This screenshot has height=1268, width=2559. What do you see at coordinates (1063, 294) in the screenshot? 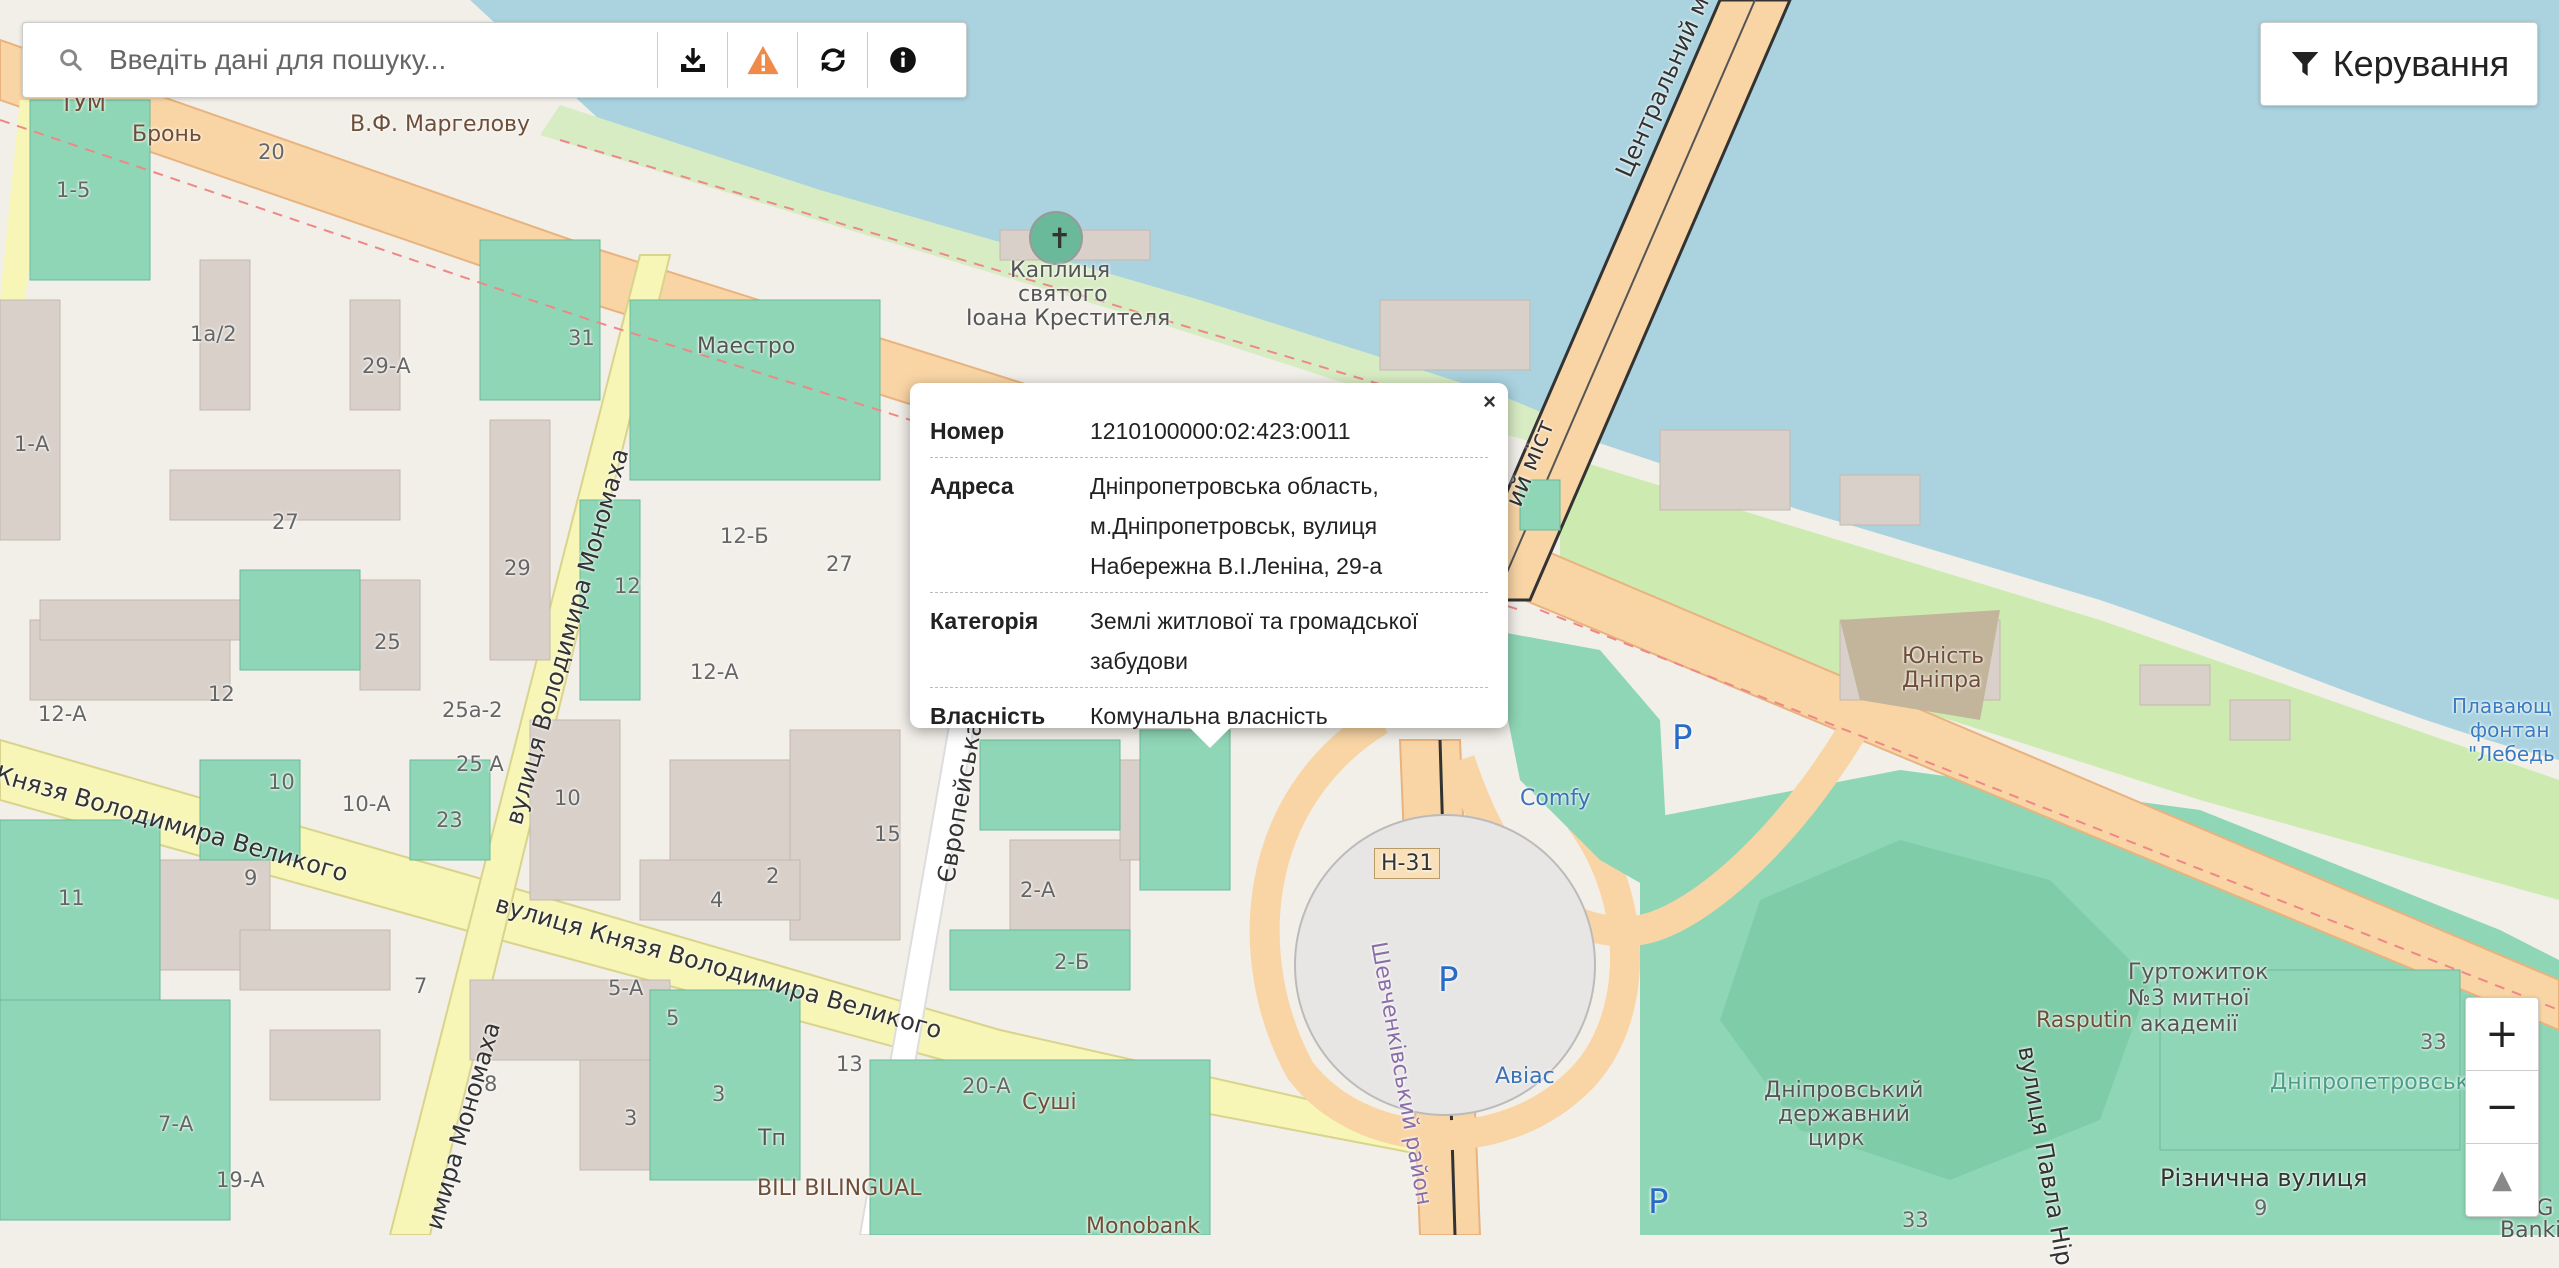
I see `map-label: святого` at bounding box center [1063, 294].